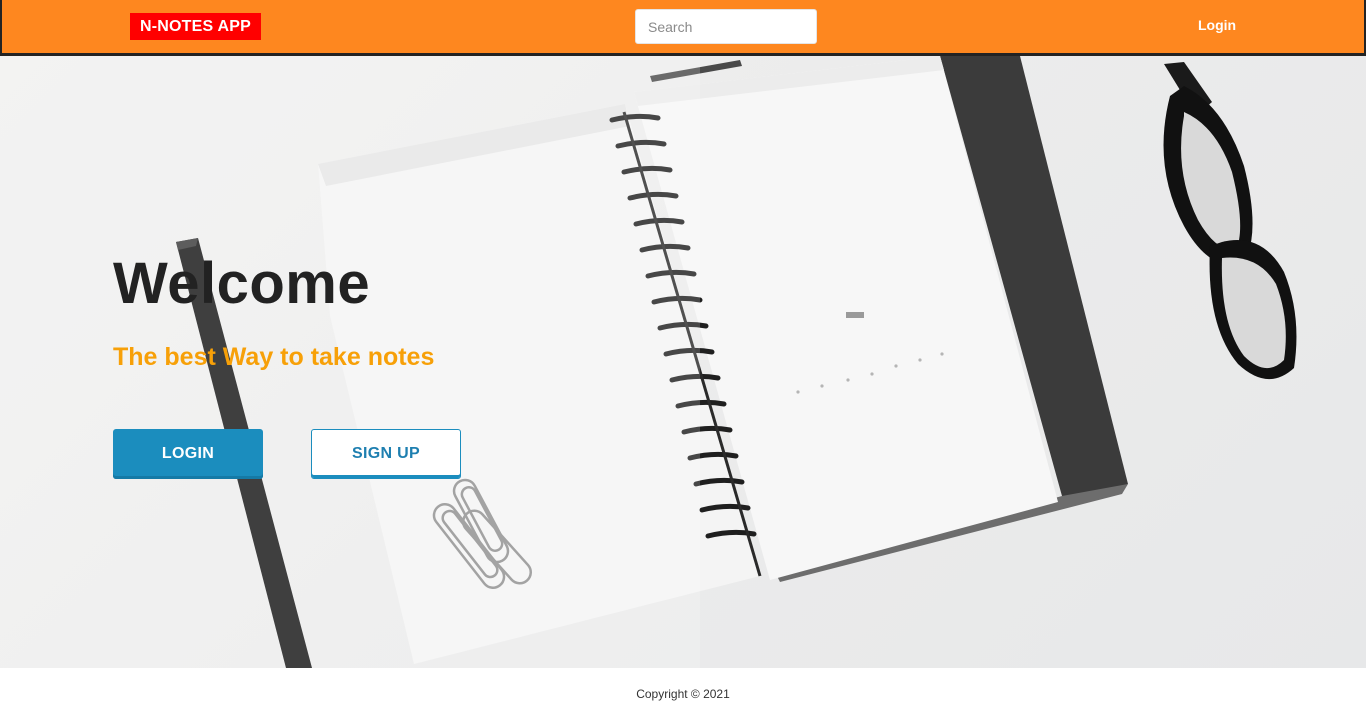 The width and height of the screenshot is (1366, 721). I want to click on page-footer: Copyright © 2021, so click(683, 694).